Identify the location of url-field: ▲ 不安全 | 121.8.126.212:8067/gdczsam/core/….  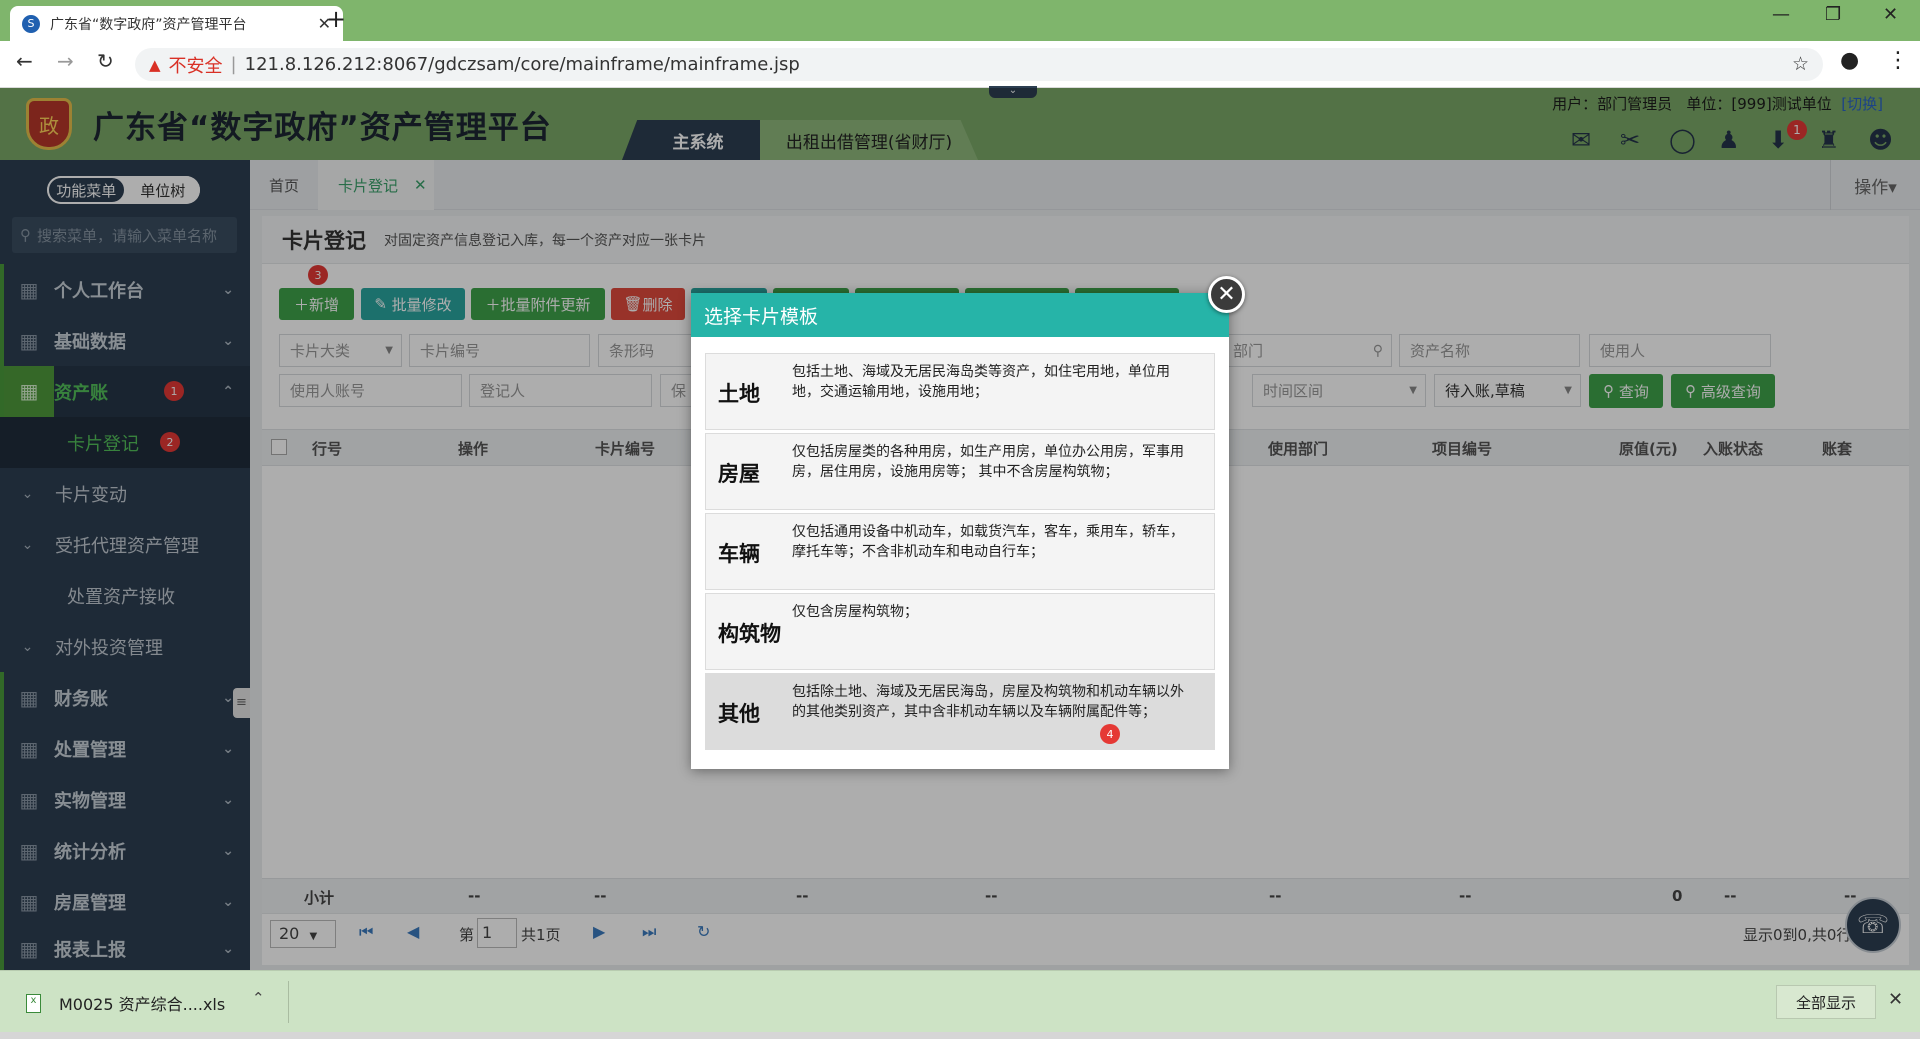
(979, 64).